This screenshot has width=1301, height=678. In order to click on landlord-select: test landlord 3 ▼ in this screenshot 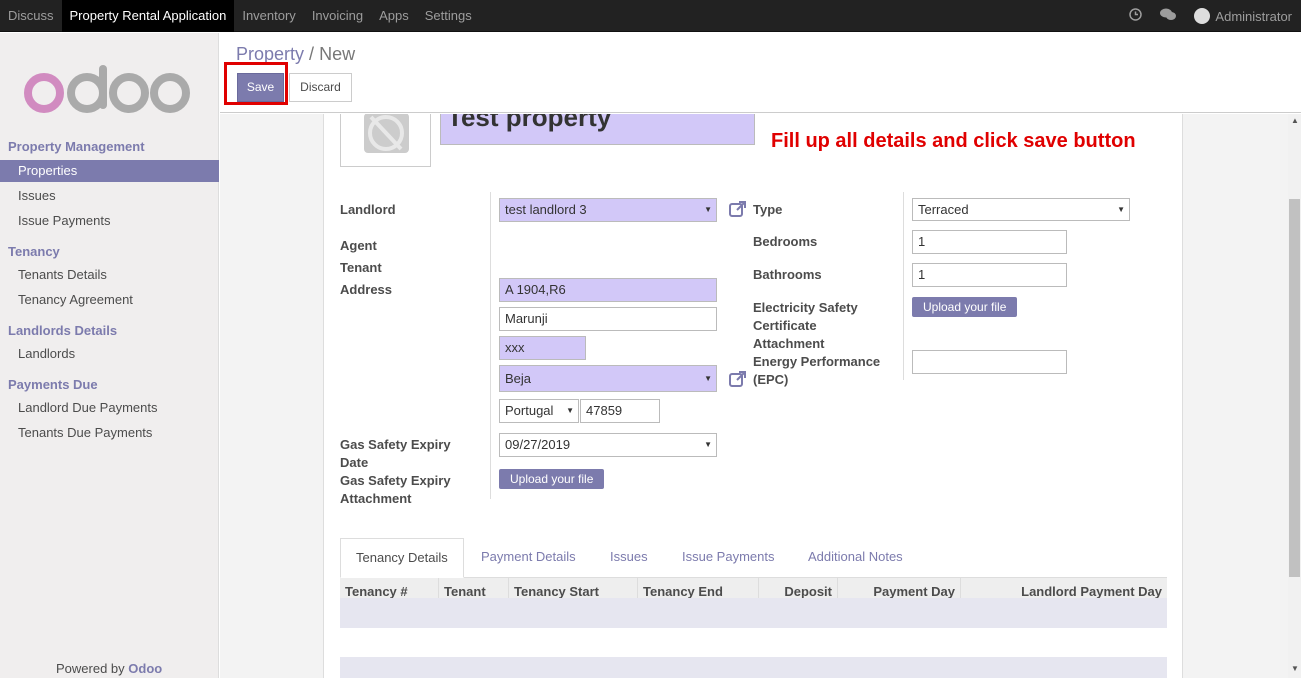, I will do `click(608, 210)`.